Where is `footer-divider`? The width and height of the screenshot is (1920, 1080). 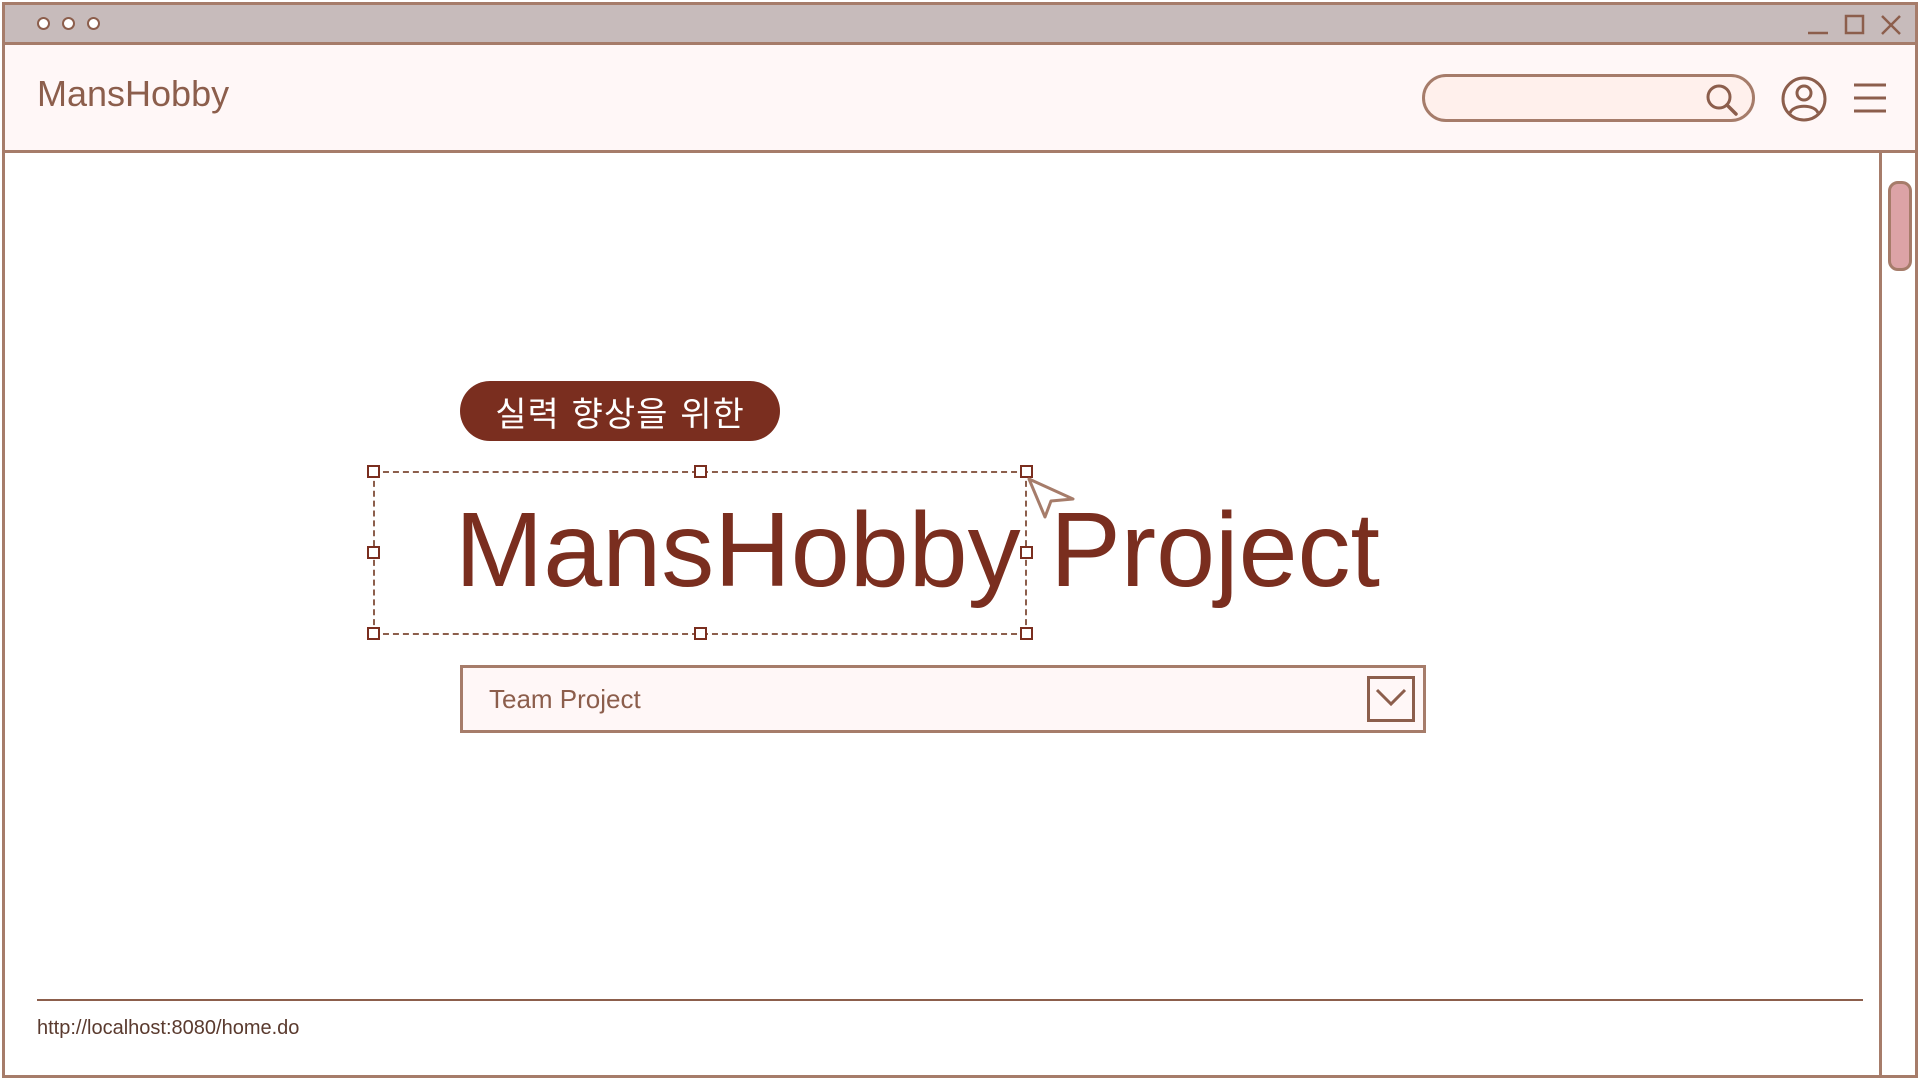 footer-divider is located at coordinates (950, 1000).